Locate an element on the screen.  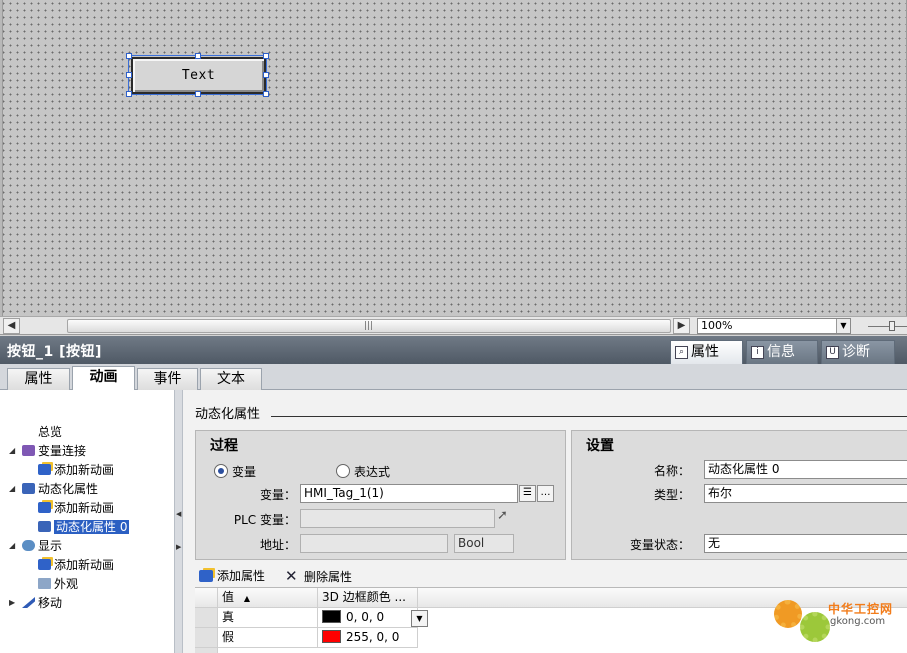
tab-info: i 信息 is located at coordinates (782, 352).